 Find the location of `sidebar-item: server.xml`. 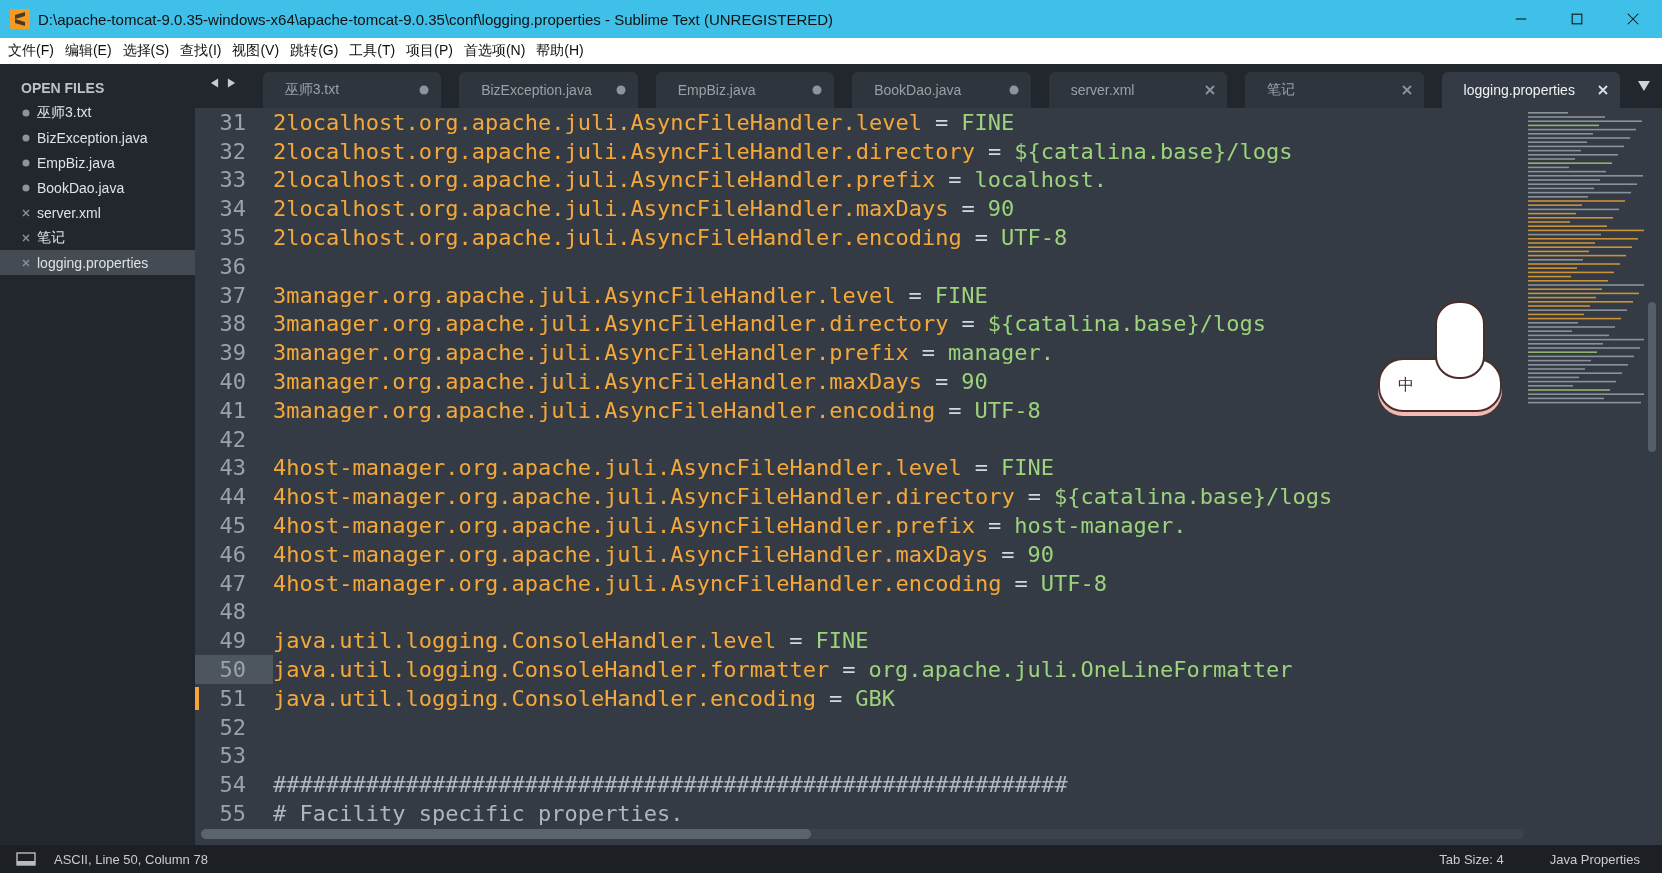

sidebar-item: server.xml is located at coordinates (97, 212).